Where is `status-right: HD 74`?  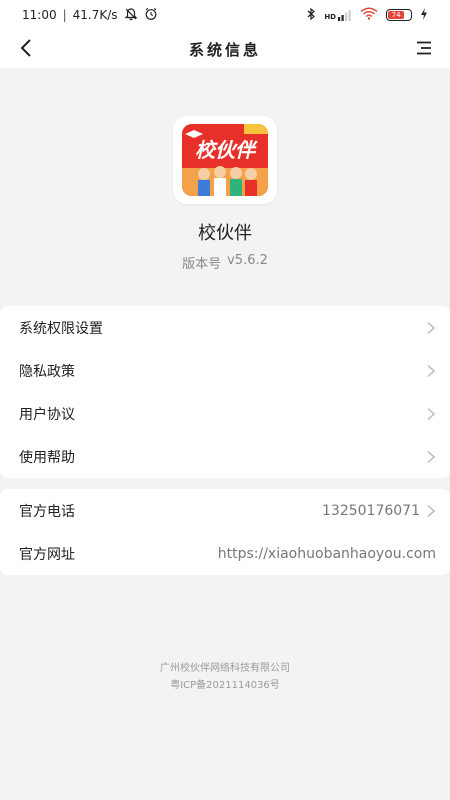
status-right: HD 74 is located at coordinates (367, 15).